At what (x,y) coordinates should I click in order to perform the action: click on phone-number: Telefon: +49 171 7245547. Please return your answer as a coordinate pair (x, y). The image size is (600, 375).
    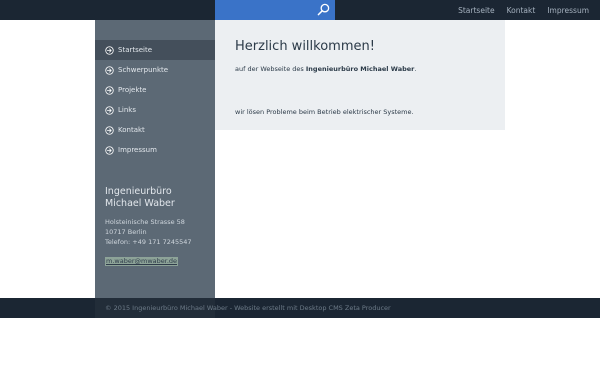
    Looking at the image, I should click on (148, 242).